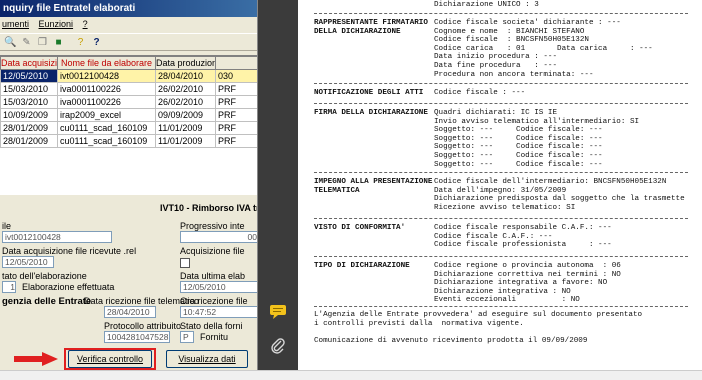  What do you see at coordinates (236, 76) in the screenshot?
I see `table-cell: 030` at bounding box center [236, 76].